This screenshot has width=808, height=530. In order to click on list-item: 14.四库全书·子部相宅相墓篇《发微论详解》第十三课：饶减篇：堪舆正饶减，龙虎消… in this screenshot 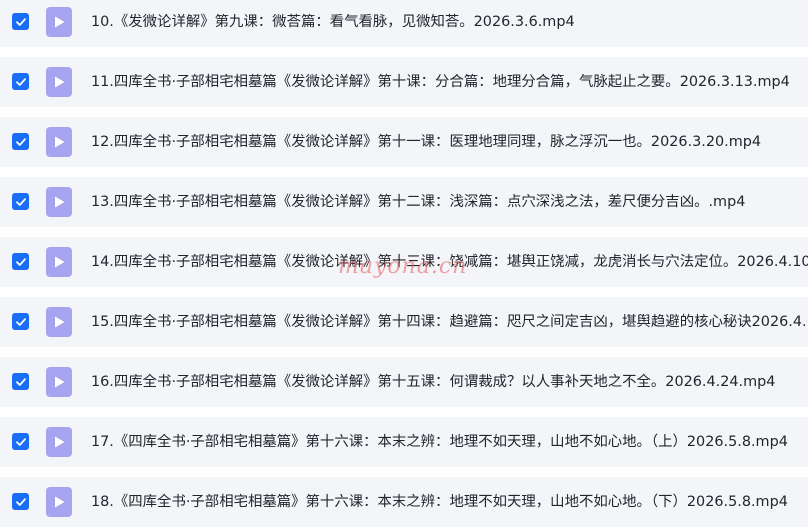, I will do `click(404, 262)`.